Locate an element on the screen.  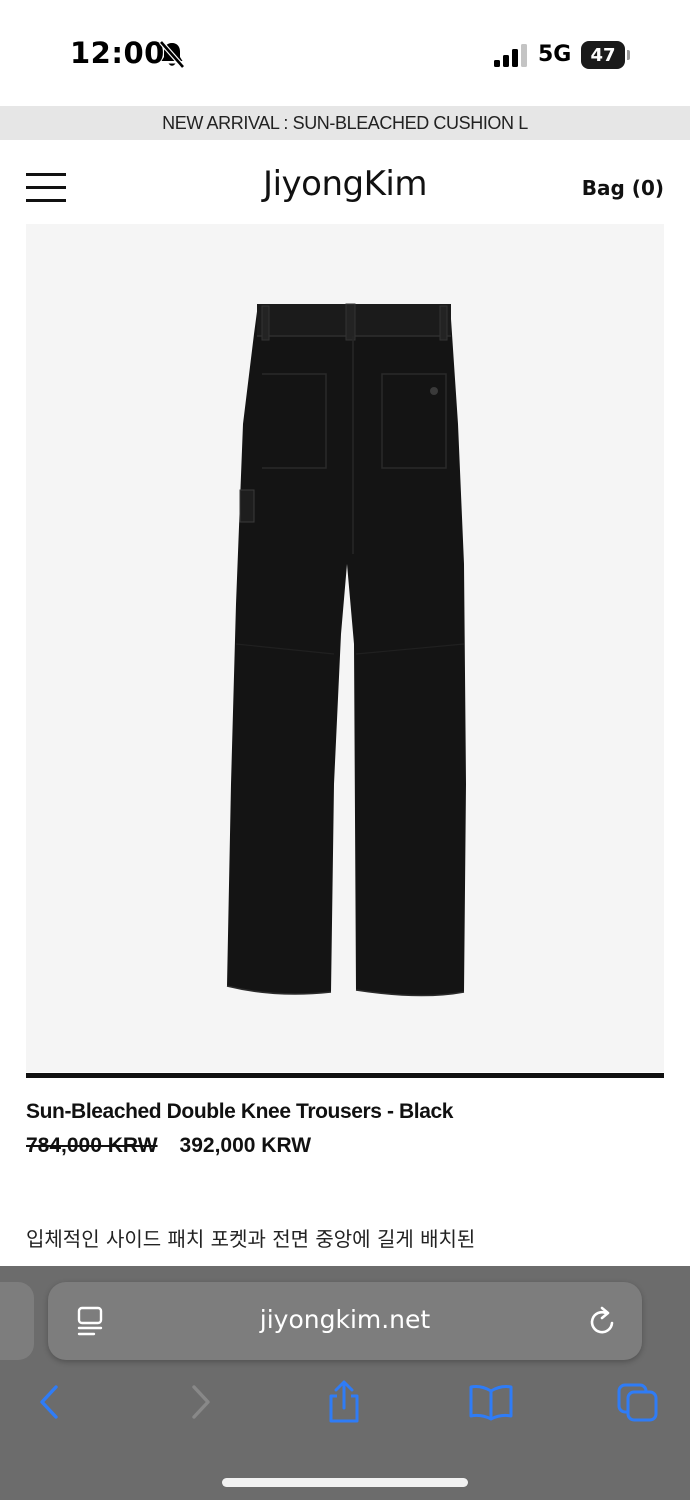
product-description: 입체적인 사이드 패치 포켓과 전면 중앙에 길게 배치된 is located at coordinates (251, 1239).